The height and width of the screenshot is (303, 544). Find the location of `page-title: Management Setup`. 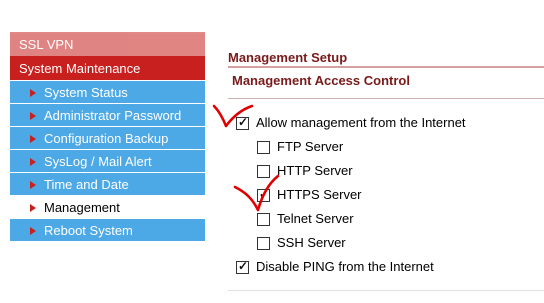

page-title: Management Setup is located at coordinates (288, 57).